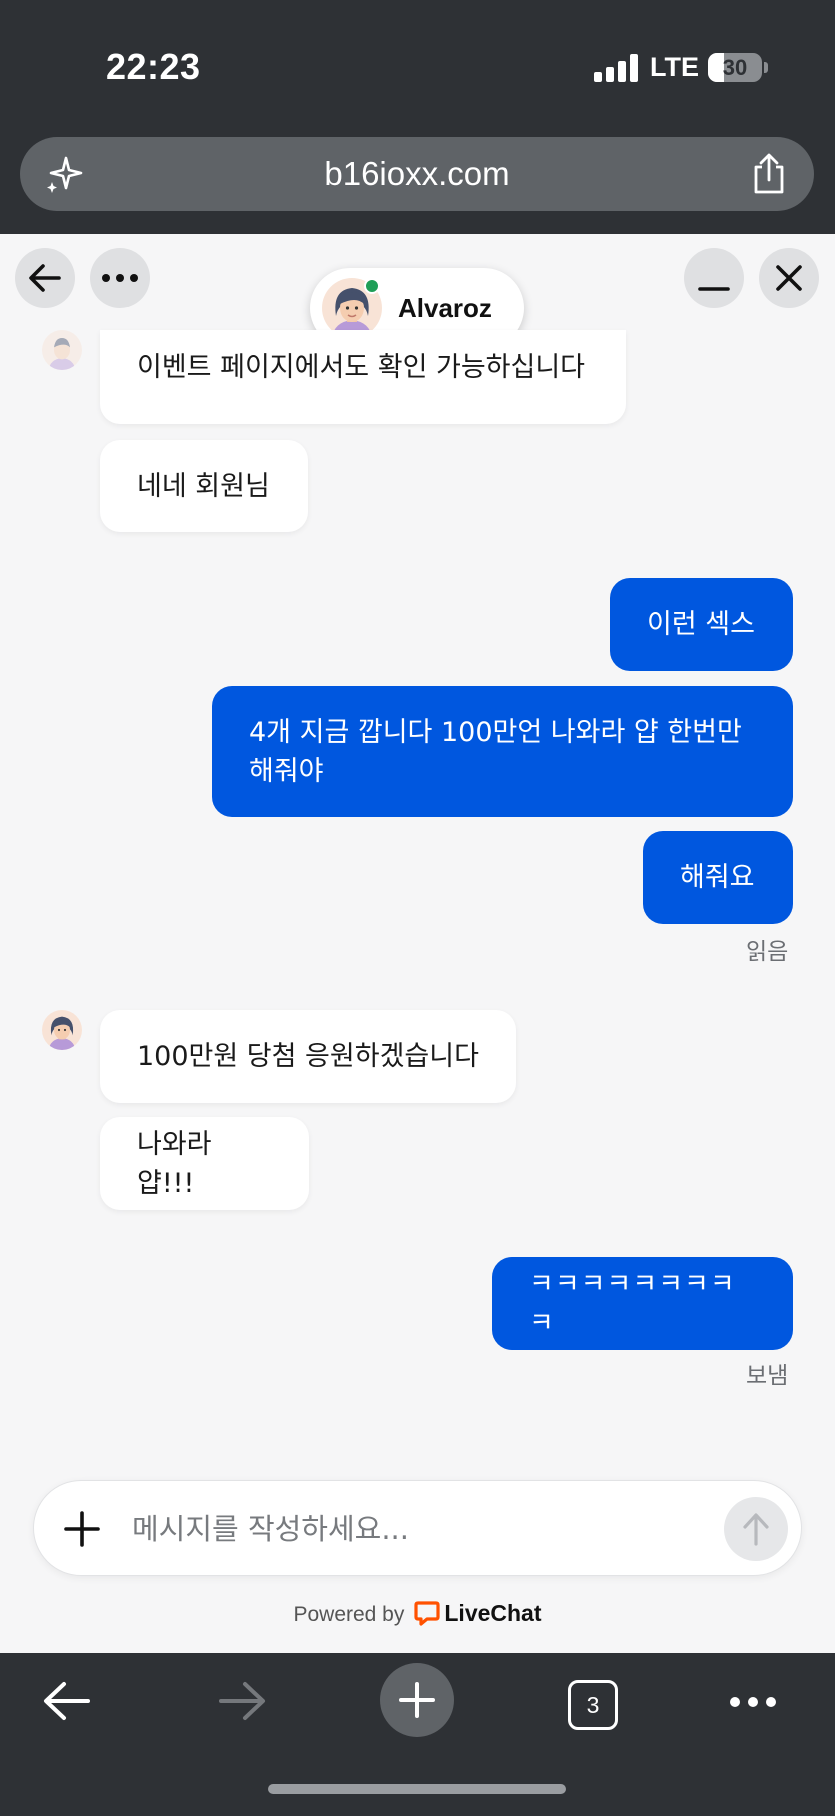 The image size is (835, 1816). I want to click on arrow-left-icon, so click(45, 278).